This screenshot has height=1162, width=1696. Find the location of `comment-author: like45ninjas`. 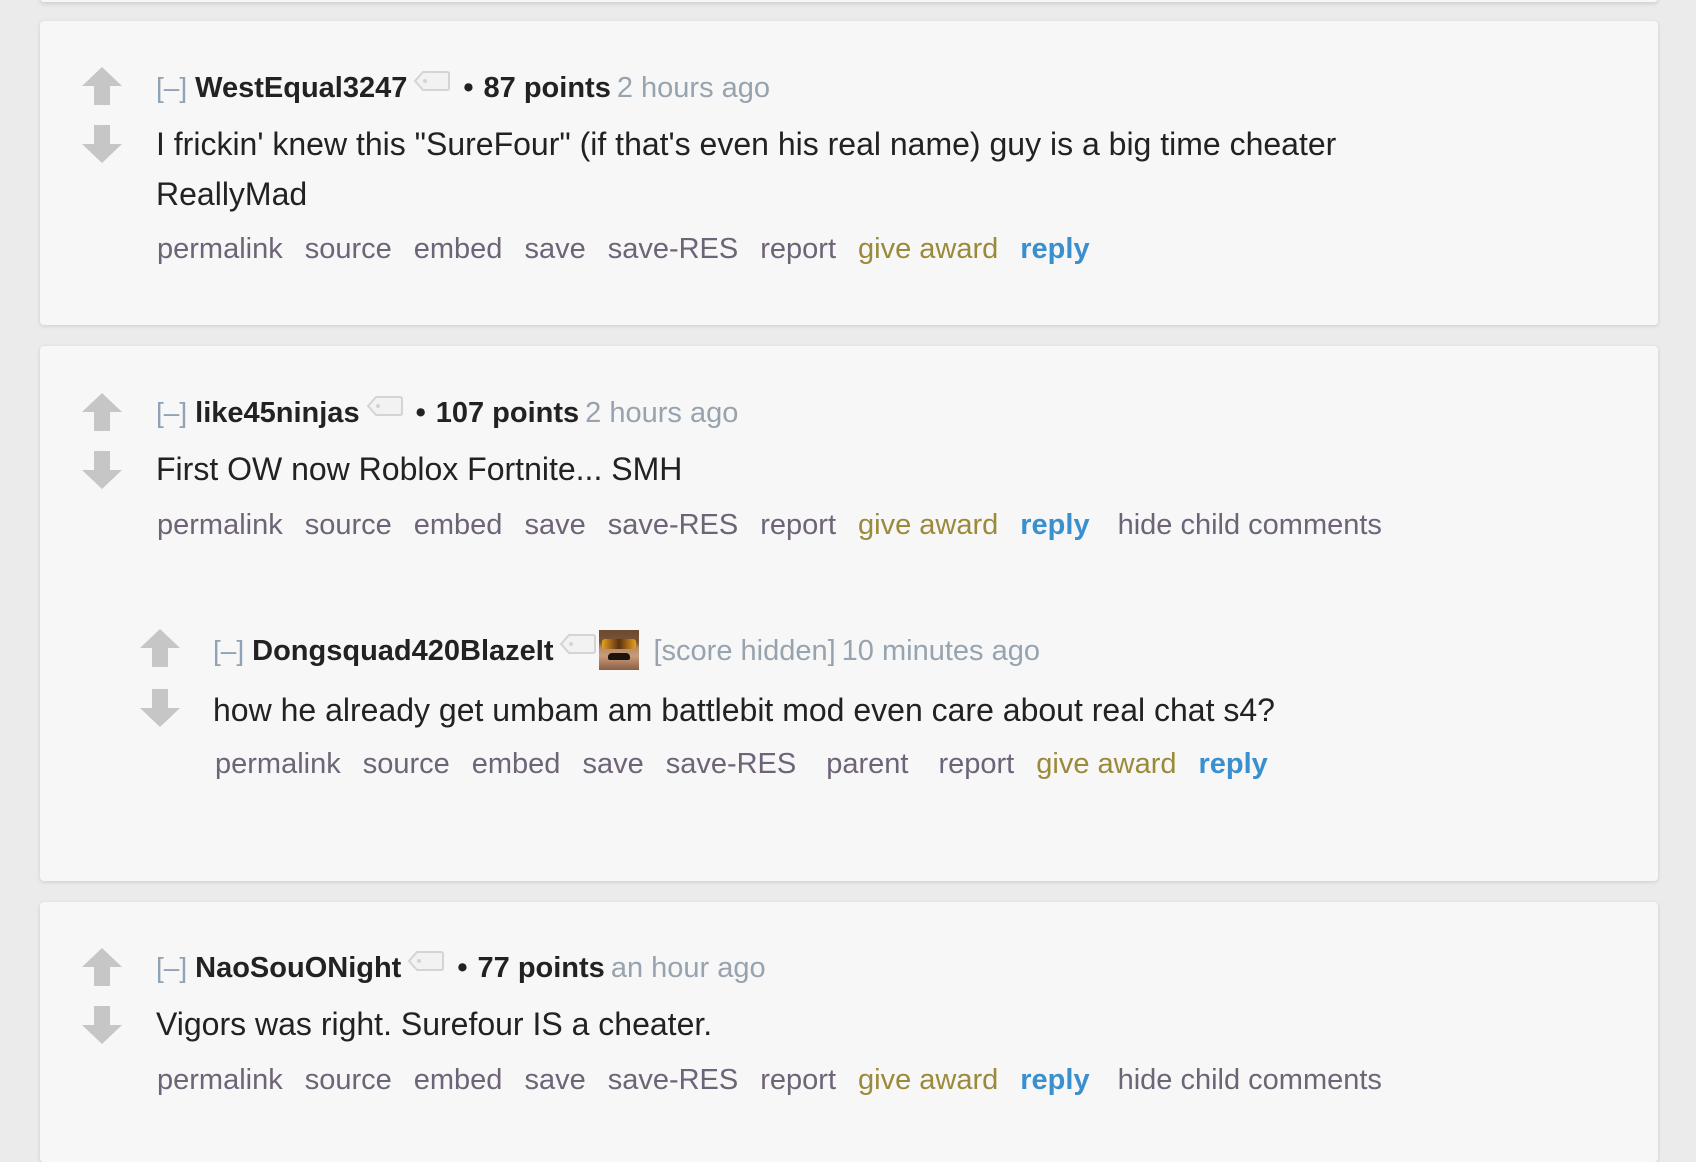

comment-author: like45ninjas is located at coordinates (277, 413).